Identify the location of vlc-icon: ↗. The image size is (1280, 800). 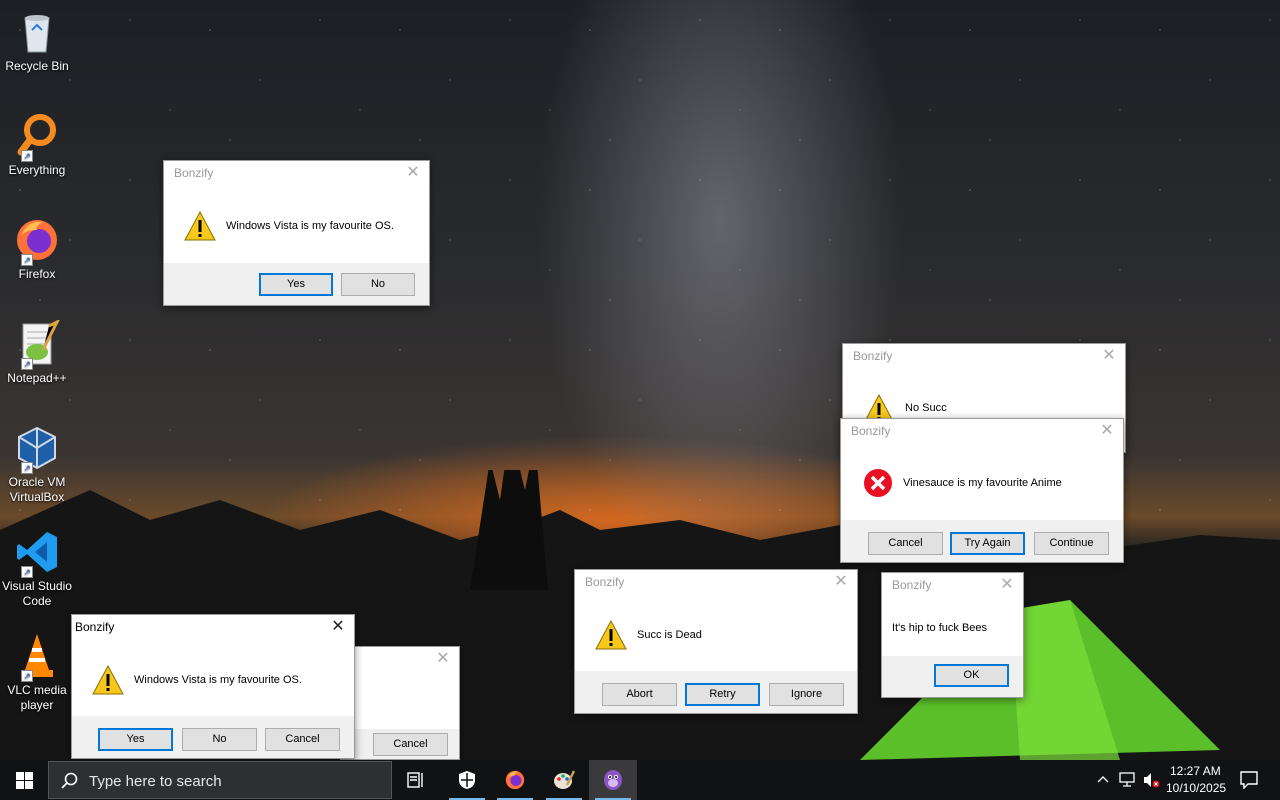
(37, 657).